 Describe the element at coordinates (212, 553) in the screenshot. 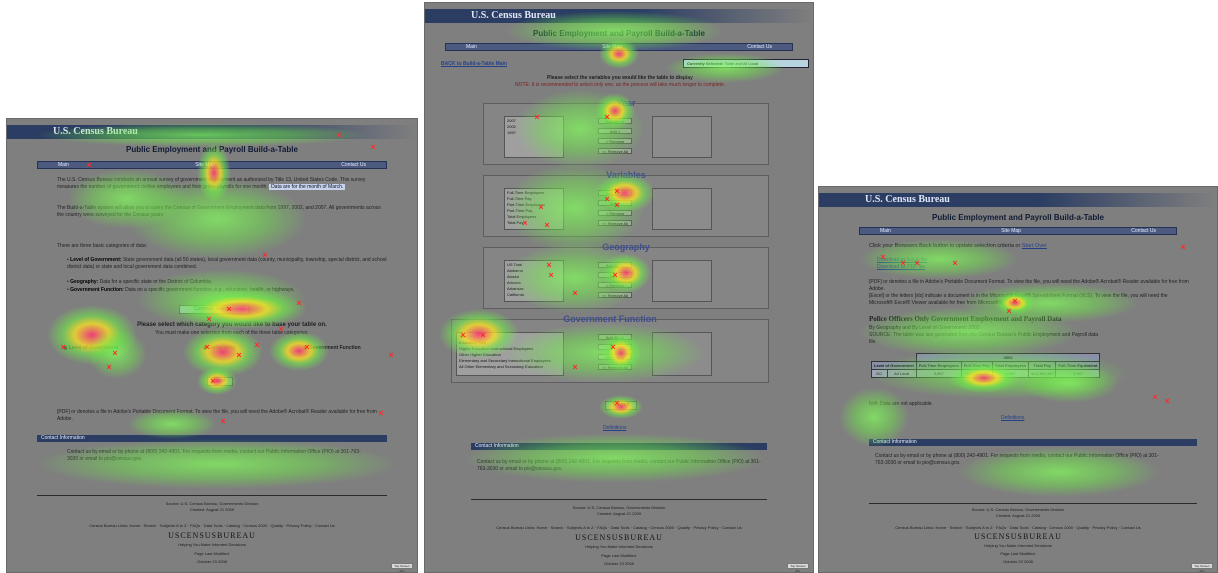

I see `footer-last-modified: Page Last Modified:` at that location.